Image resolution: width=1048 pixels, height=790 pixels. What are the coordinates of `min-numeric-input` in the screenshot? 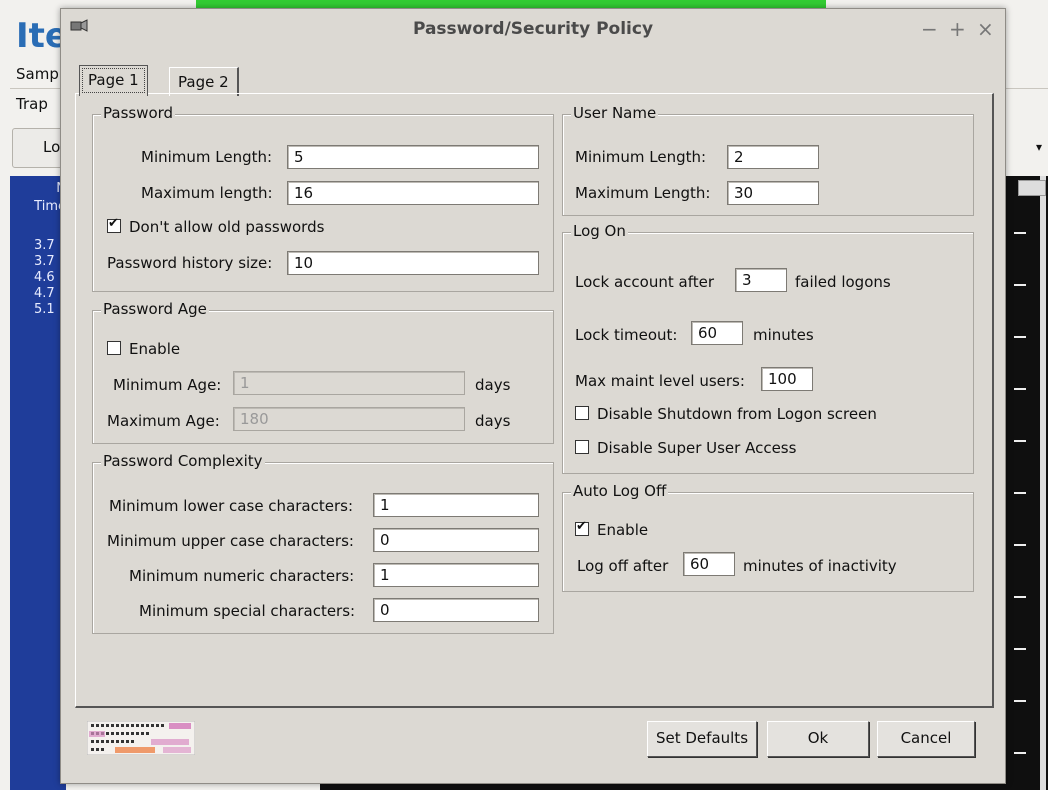 It's located at (456, 575).